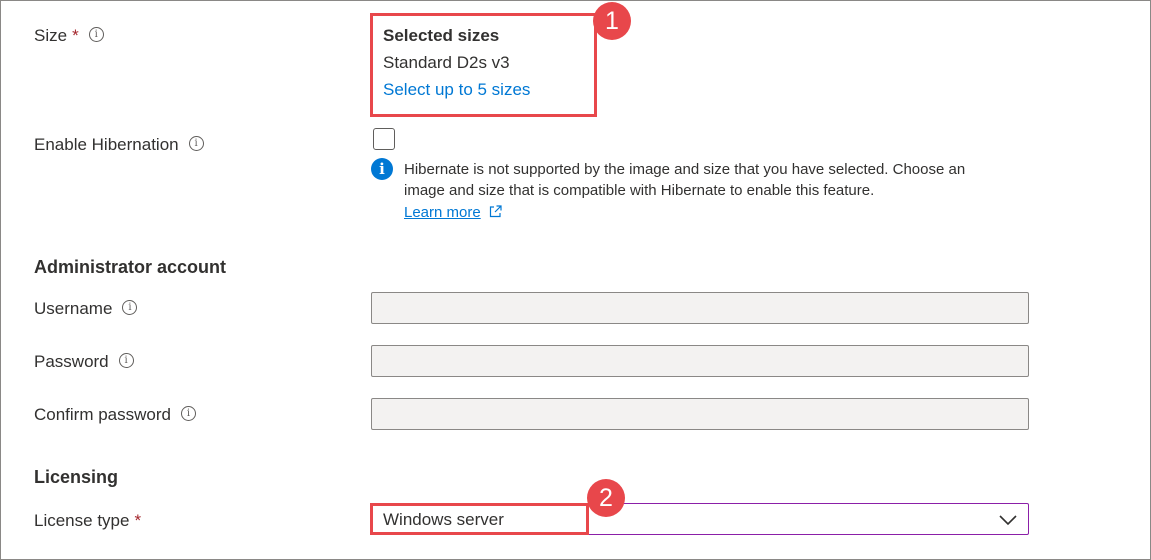 Image resolution: width=1151 pixels, height=560 pixels. I want to click on hibernation-label-row: Enable Hibernation i, so click(119, 145).